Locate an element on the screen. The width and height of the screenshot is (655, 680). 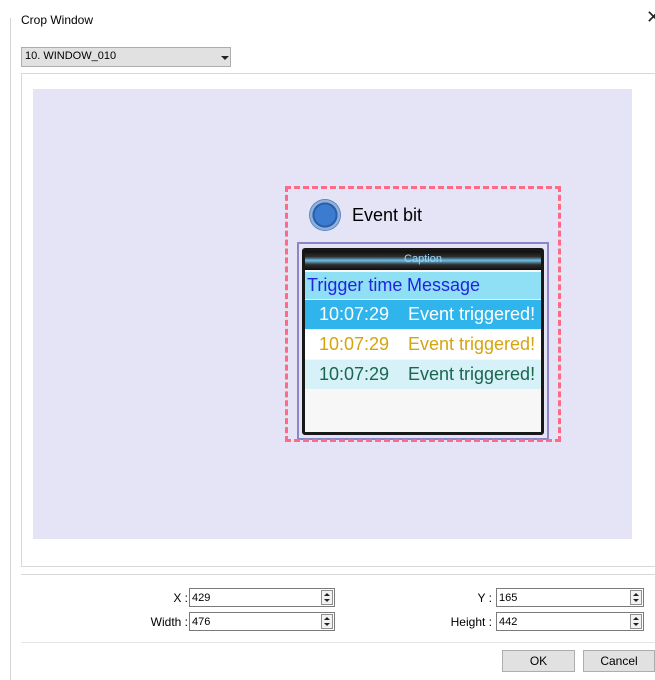
width-stepper is located at coordinates (327, 621).